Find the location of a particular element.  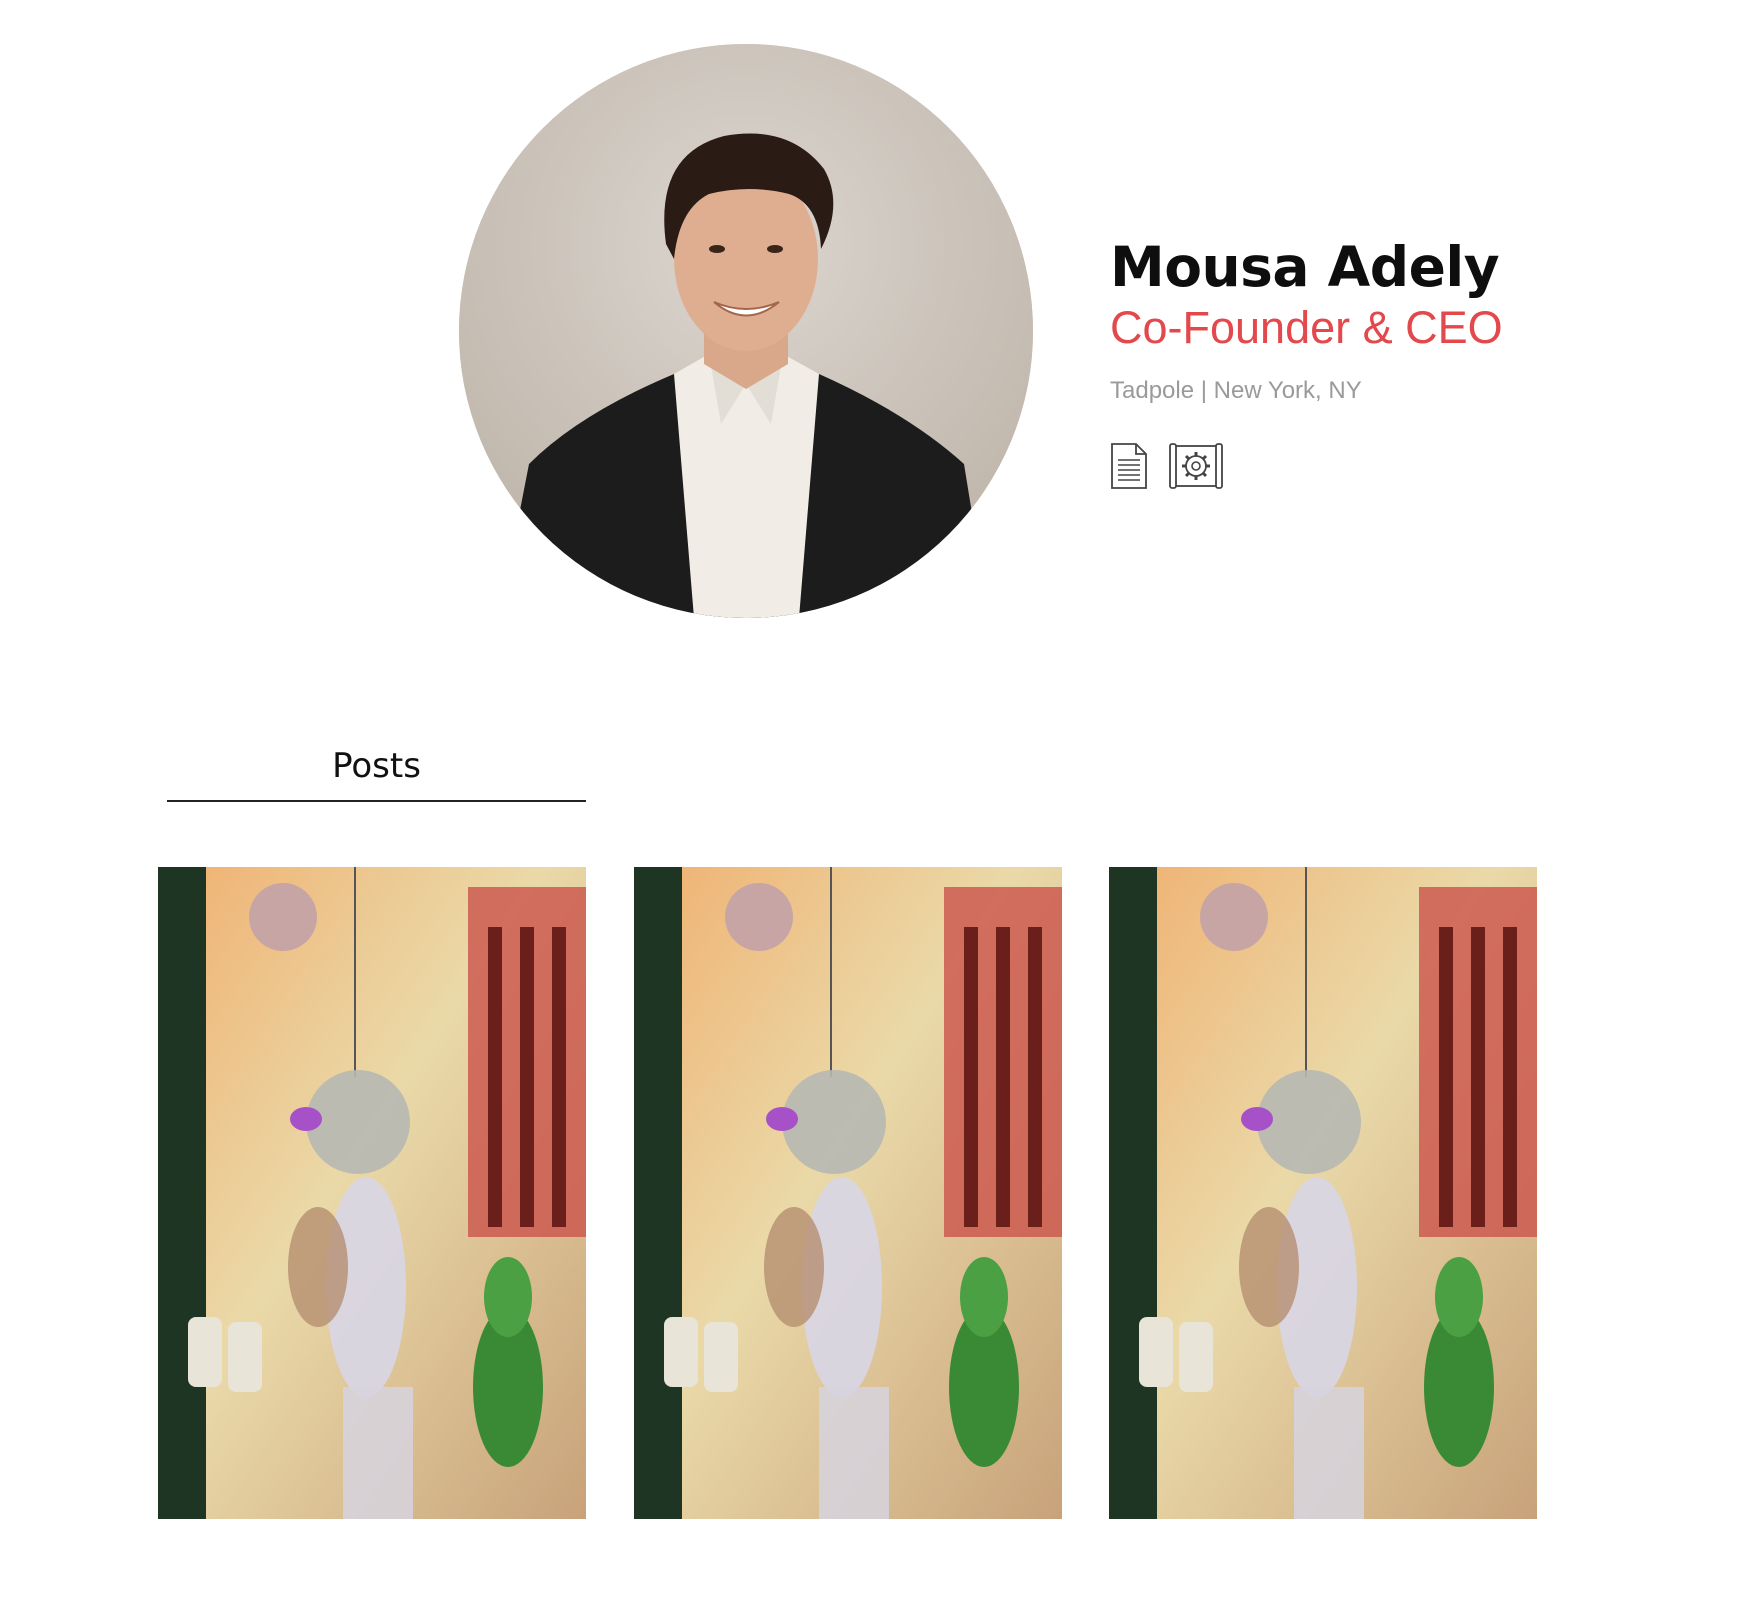

avatar-photo is located at coordinates (746, 331).